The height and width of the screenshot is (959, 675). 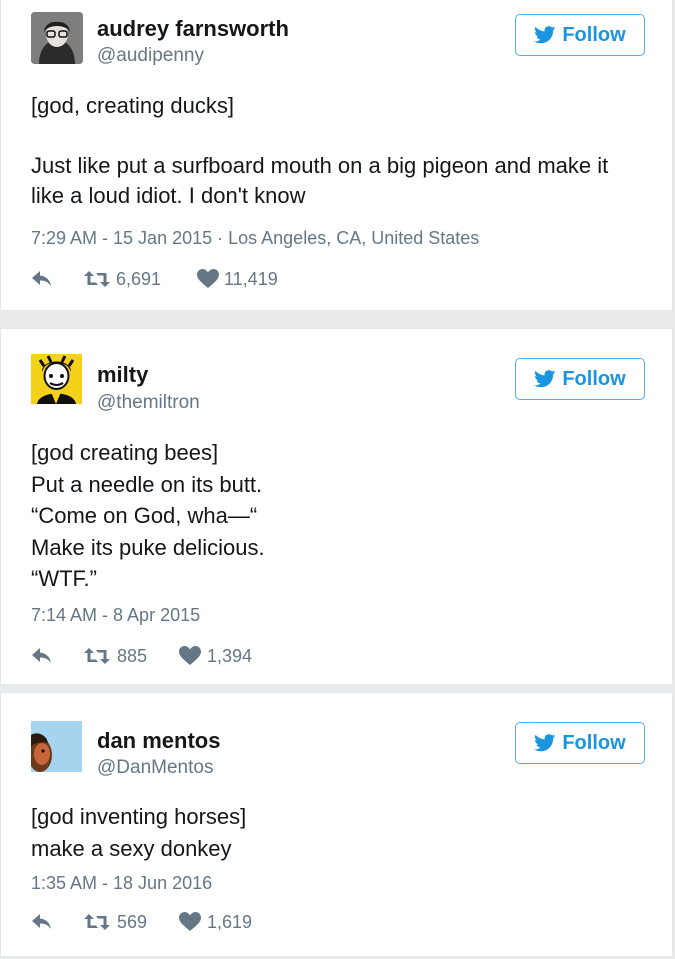 I want to click on tweet-line: “WTF.”, so click(x=64, y=578).